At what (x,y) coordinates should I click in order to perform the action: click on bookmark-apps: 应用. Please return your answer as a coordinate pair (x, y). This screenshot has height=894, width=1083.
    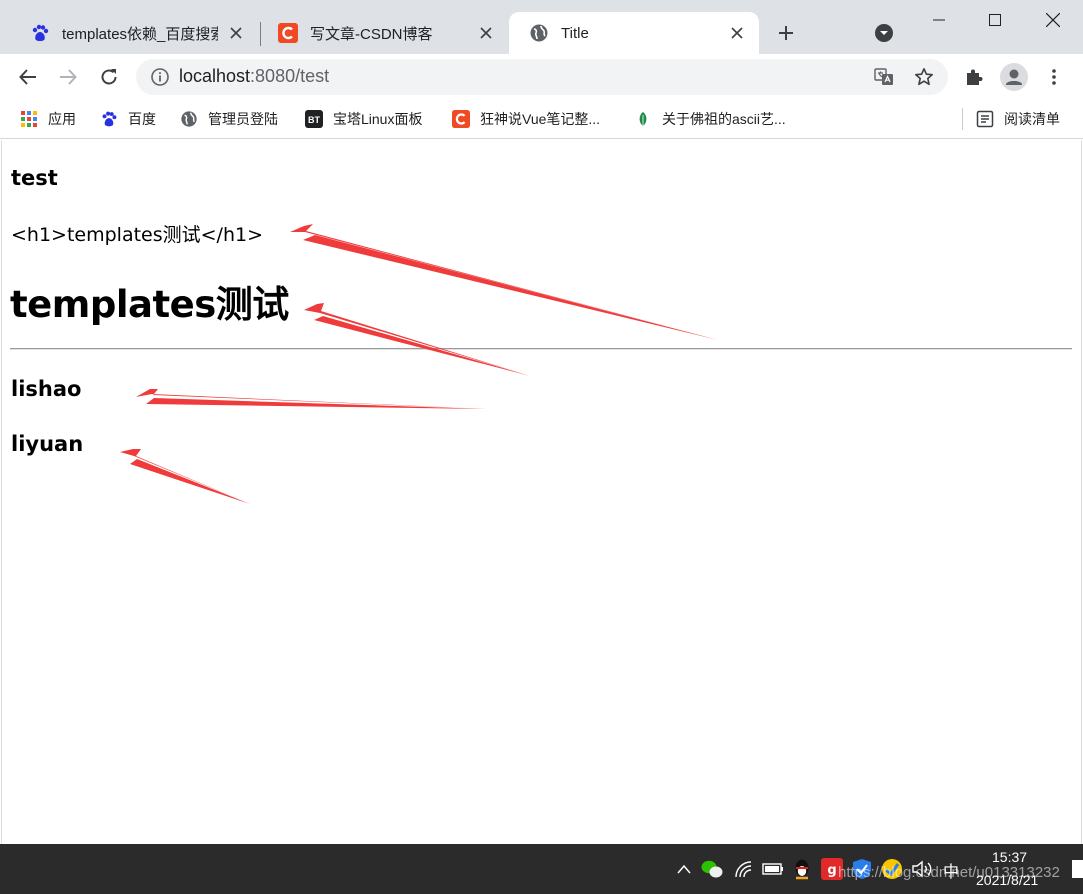
    Looking at the image, I should click on (48, 119).